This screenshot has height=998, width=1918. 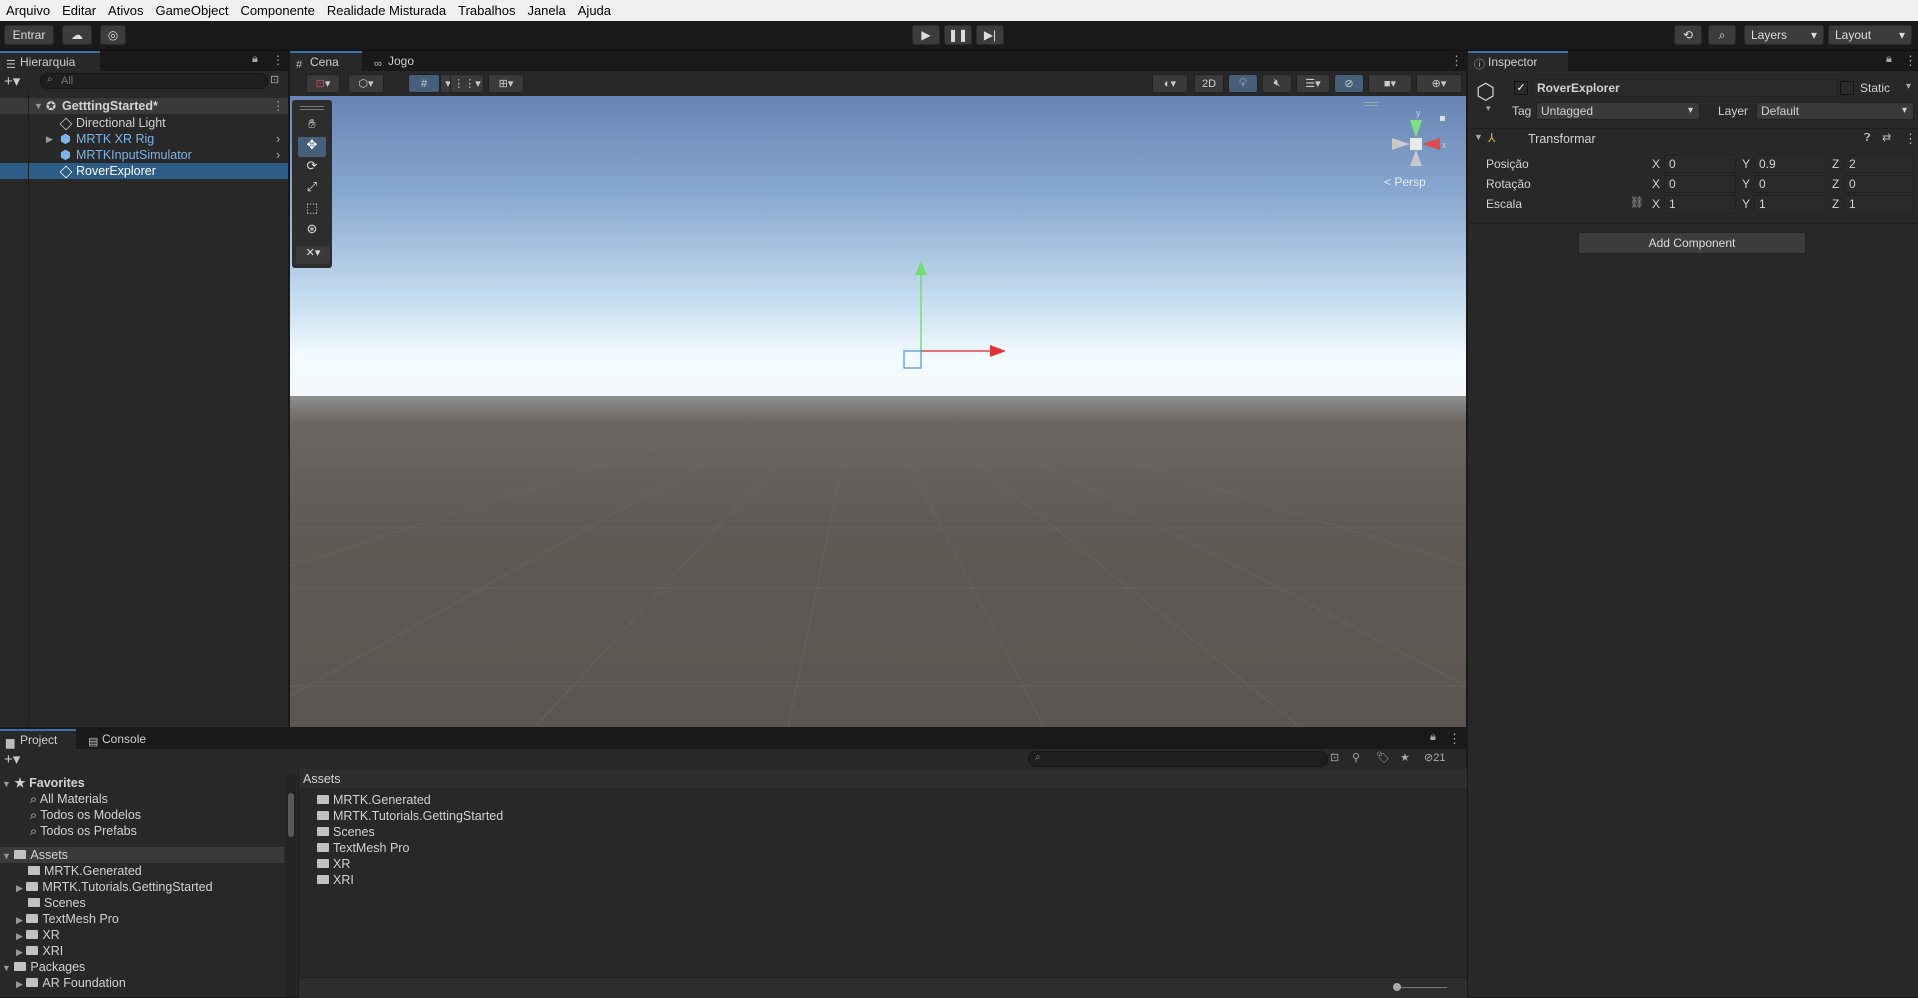 I want to click on asset-list-item: Scenes, so click(x=346, y=832).